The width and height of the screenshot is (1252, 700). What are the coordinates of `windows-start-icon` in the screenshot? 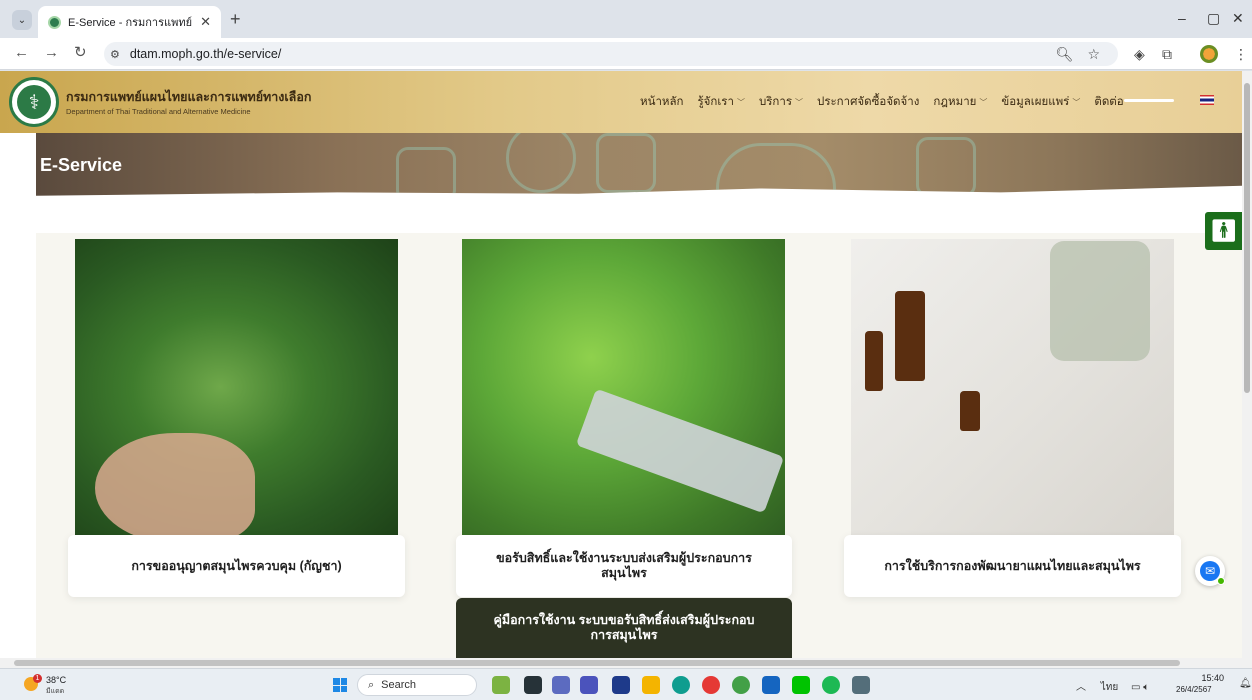 It's located at (340, 685).